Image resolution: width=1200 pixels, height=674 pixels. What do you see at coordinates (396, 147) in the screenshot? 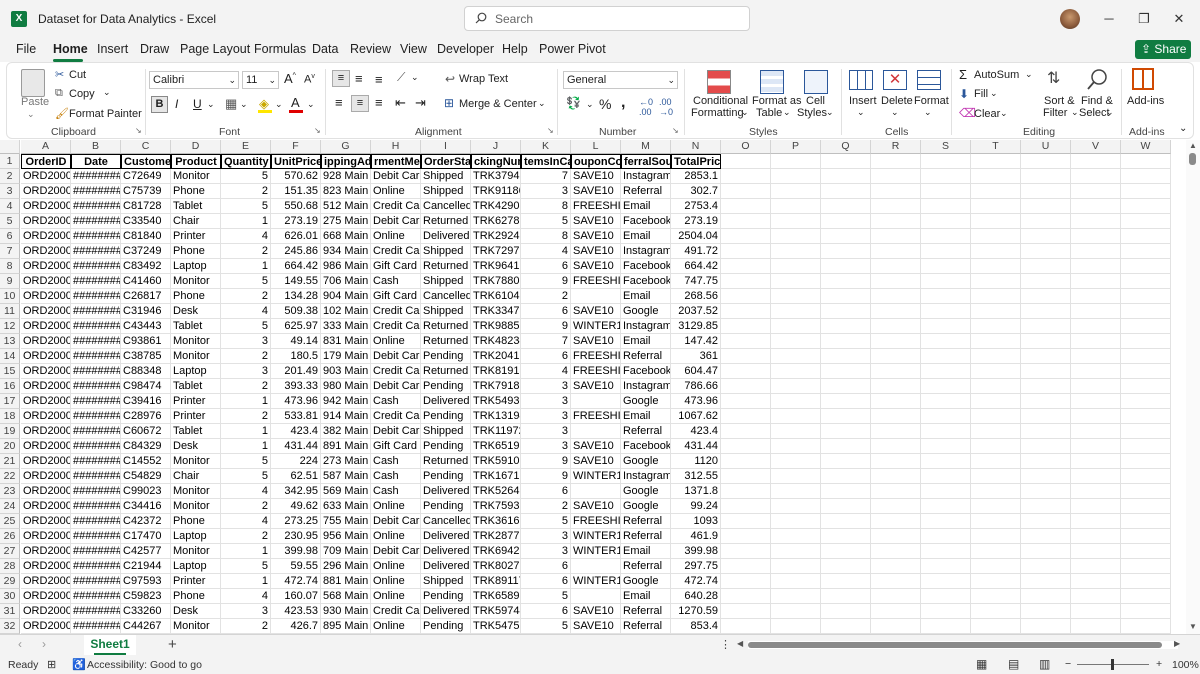
I see `column-header: H` at bounding box center [396, 147].